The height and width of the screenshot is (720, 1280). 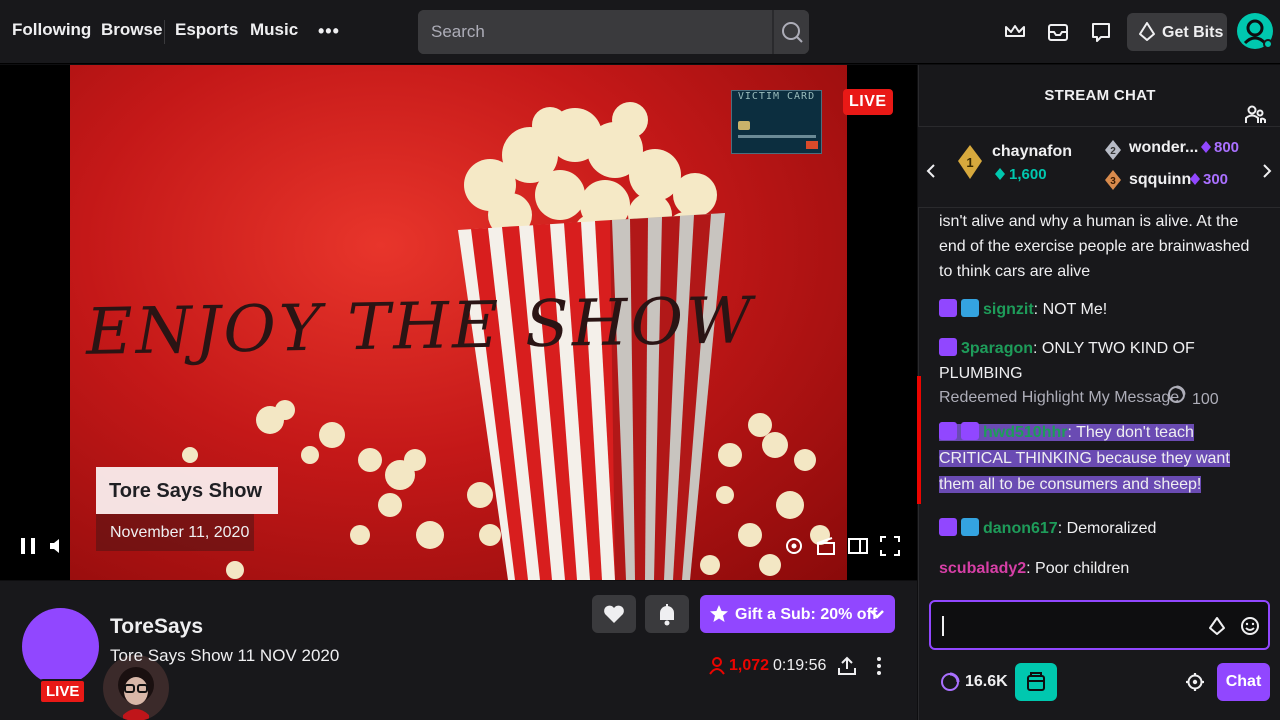 I want to click on gift-sub-button: Gift a Sub: 20% off, so click(x=797, y=614).